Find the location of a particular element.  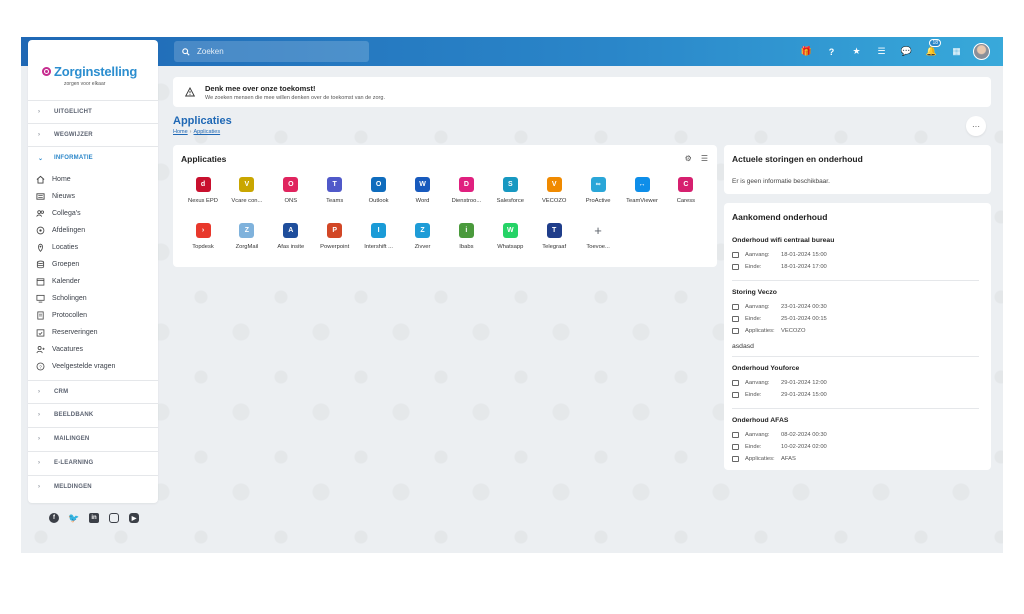

app-tile: ↔ TeamViewer is located at coordinates (642, 190).